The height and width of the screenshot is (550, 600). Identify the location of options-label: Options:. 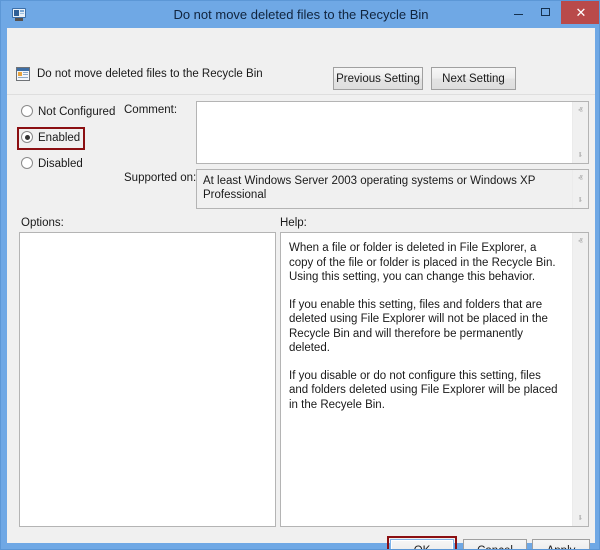
(42, 223).